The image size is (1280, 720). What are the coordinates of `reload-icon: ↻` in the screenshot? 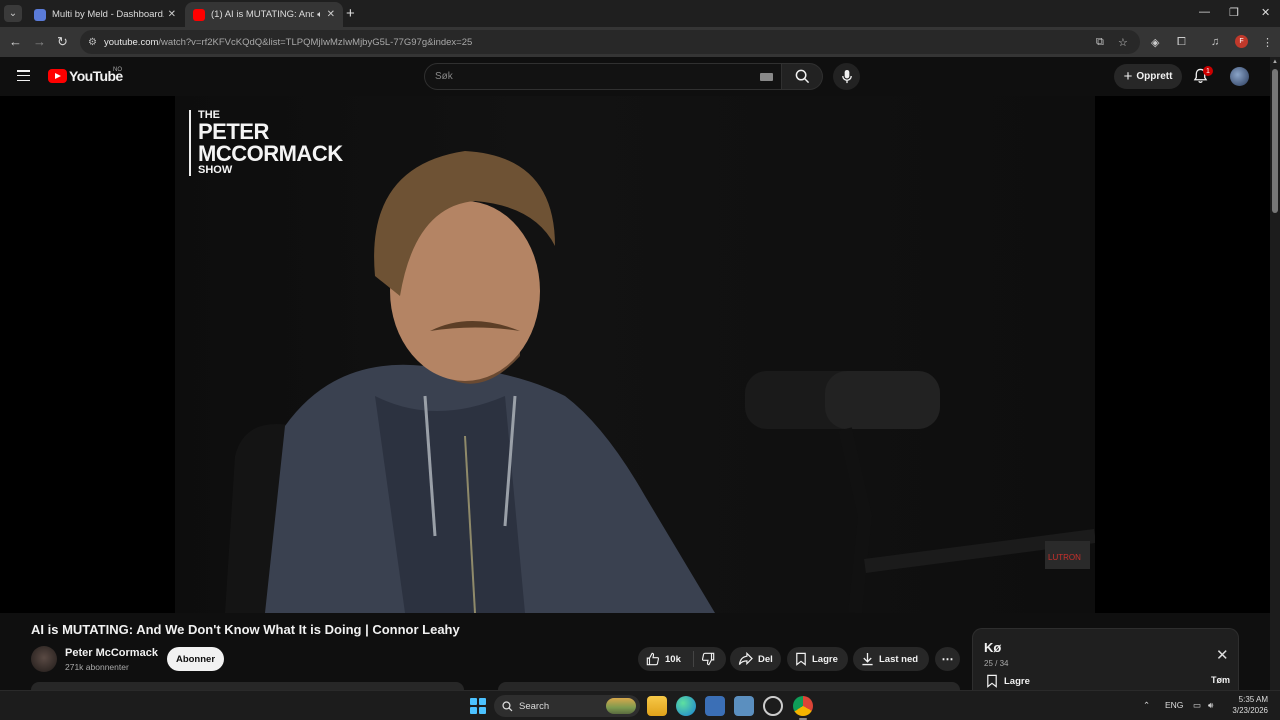 It's located at (62, 42).